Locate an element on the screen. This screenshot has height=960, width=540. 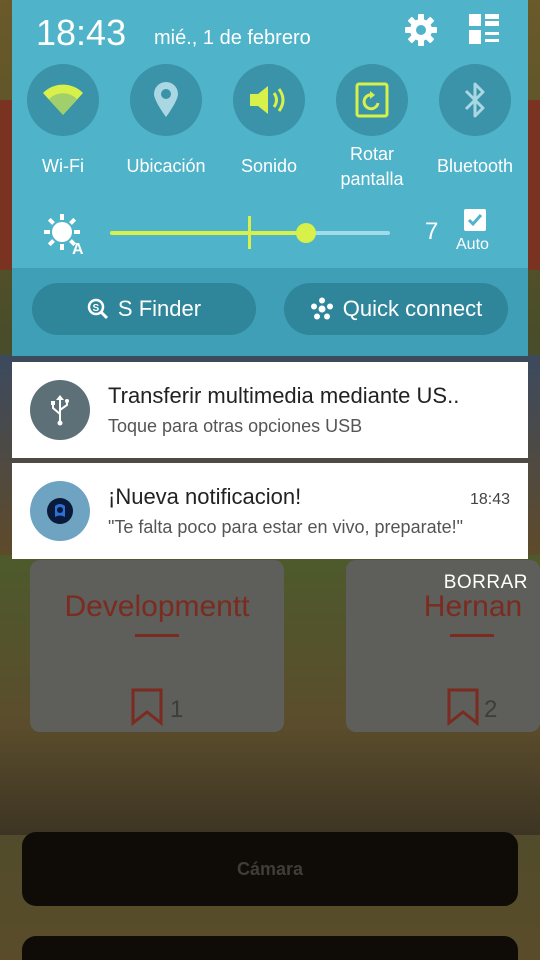
usb-notification-icon is located at coordinates (60, 410).